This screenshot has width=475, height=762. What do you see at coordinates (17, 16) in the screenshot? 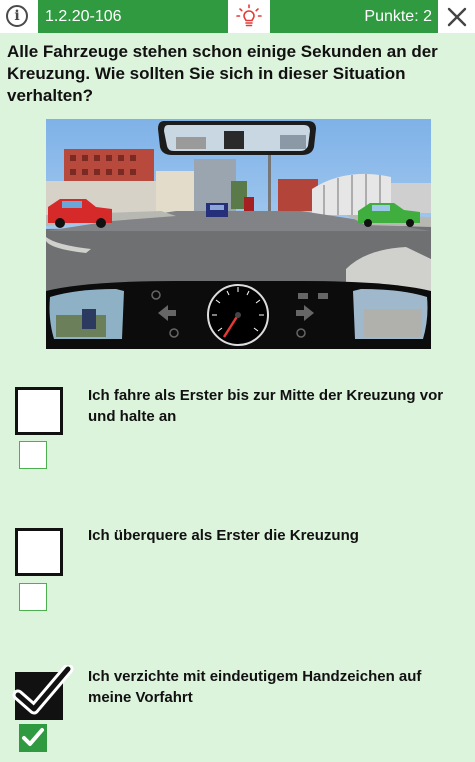
I see `info-icon: i` at bounding box center [17, 16].